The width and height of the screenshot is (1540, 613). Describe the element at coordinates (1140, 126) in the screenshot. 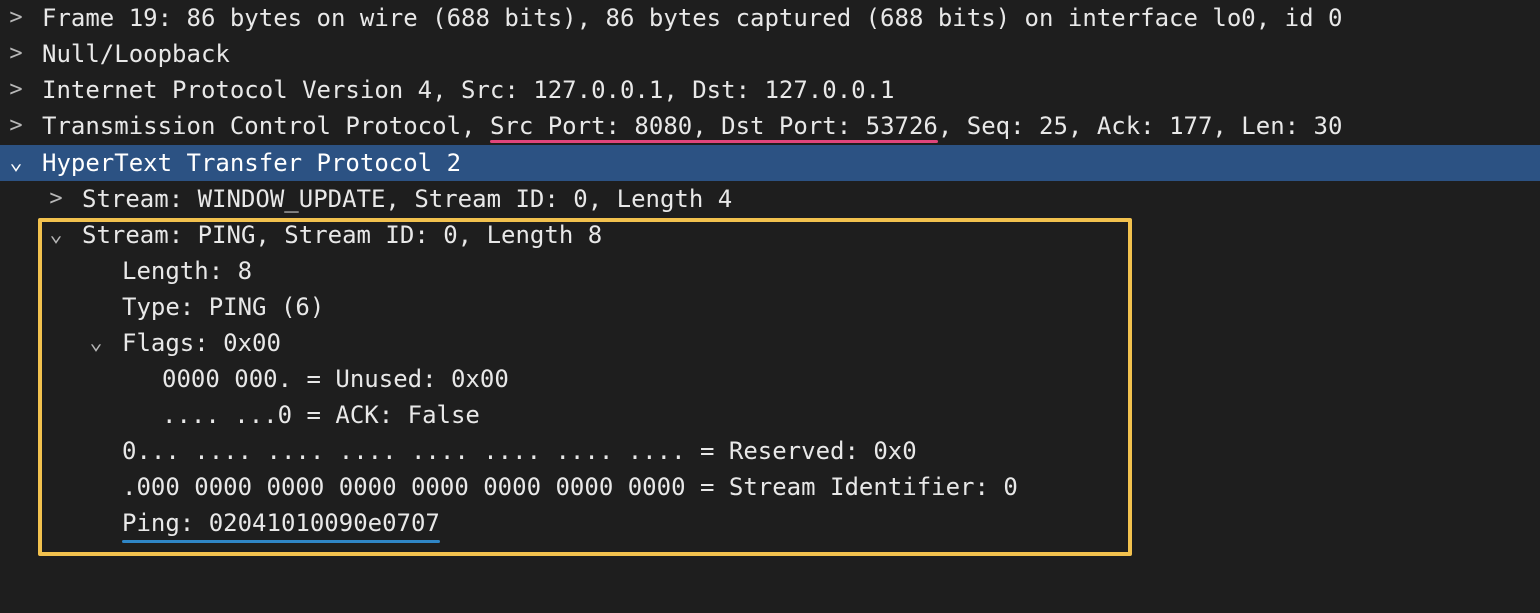

I see `tcp-suffix: , Seq: 25, Ack: 177, Len: 30` at that location.